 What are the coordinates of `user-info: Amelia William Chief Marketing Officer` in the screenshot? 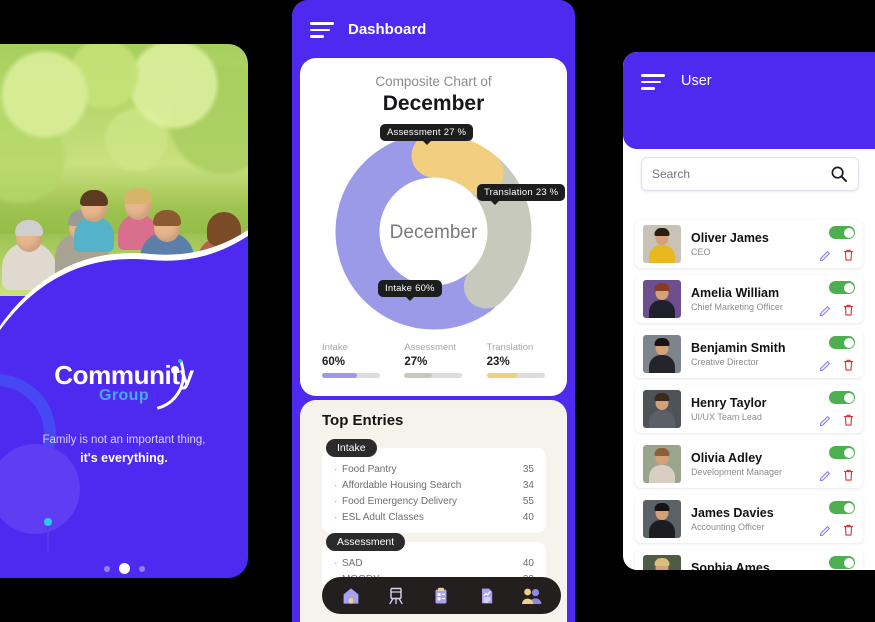 It's located at (745, 299).